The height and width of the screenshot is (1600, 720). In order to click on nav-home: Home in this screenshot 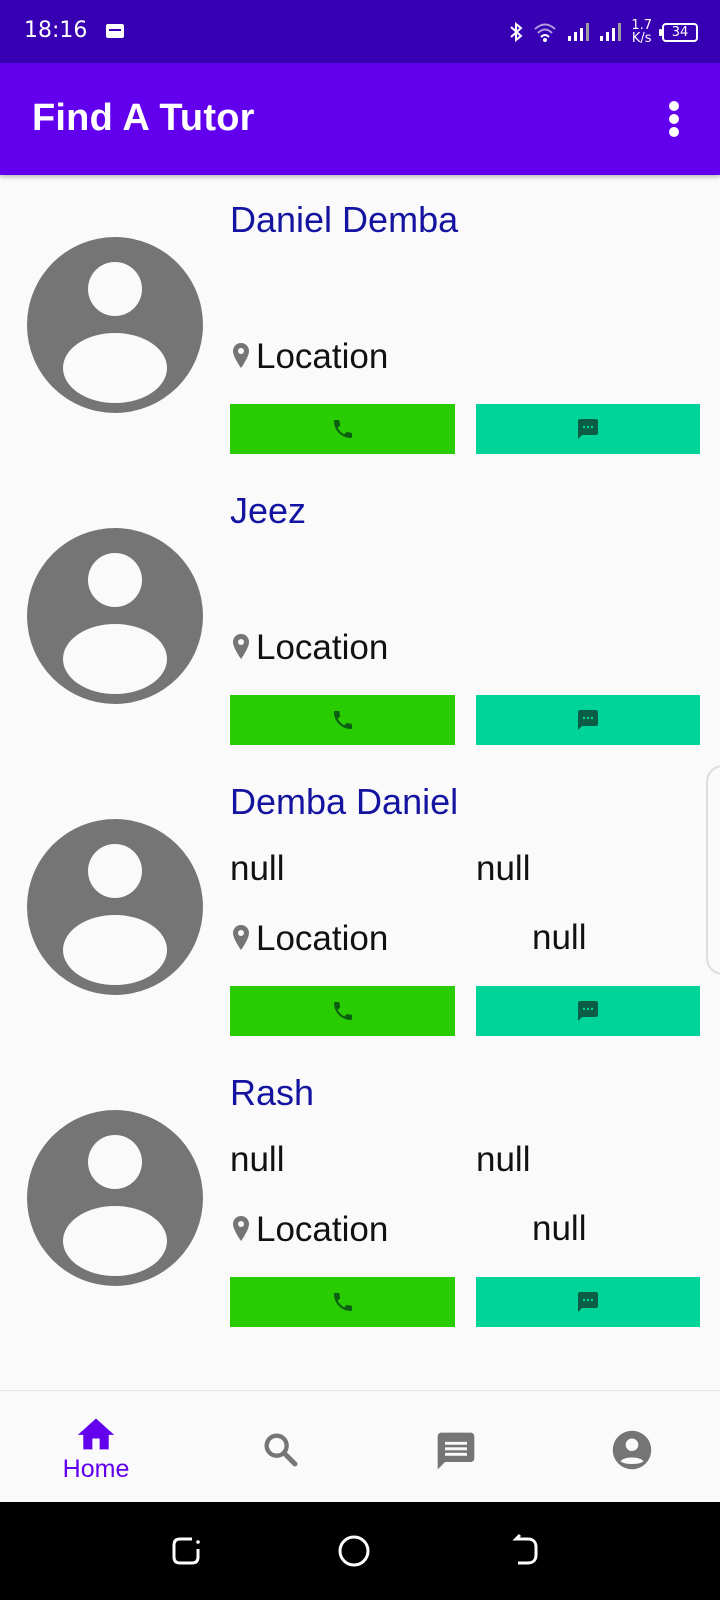, I will do `click(96, 1447)`.